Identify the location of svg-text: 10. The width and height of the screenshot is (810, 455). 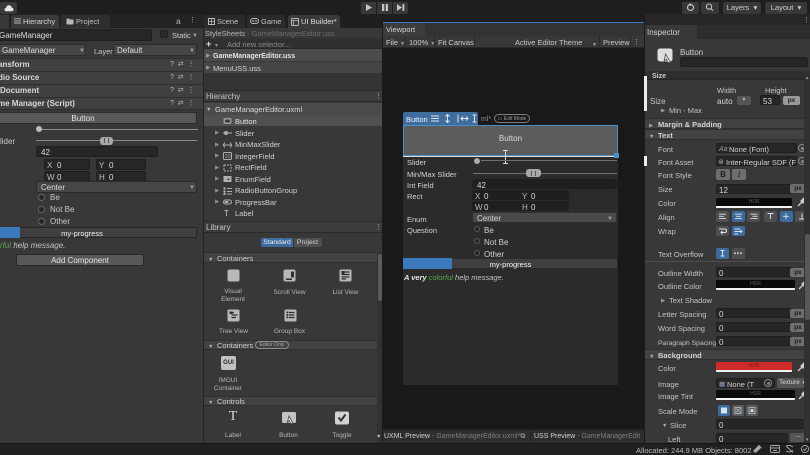
(228, 157).